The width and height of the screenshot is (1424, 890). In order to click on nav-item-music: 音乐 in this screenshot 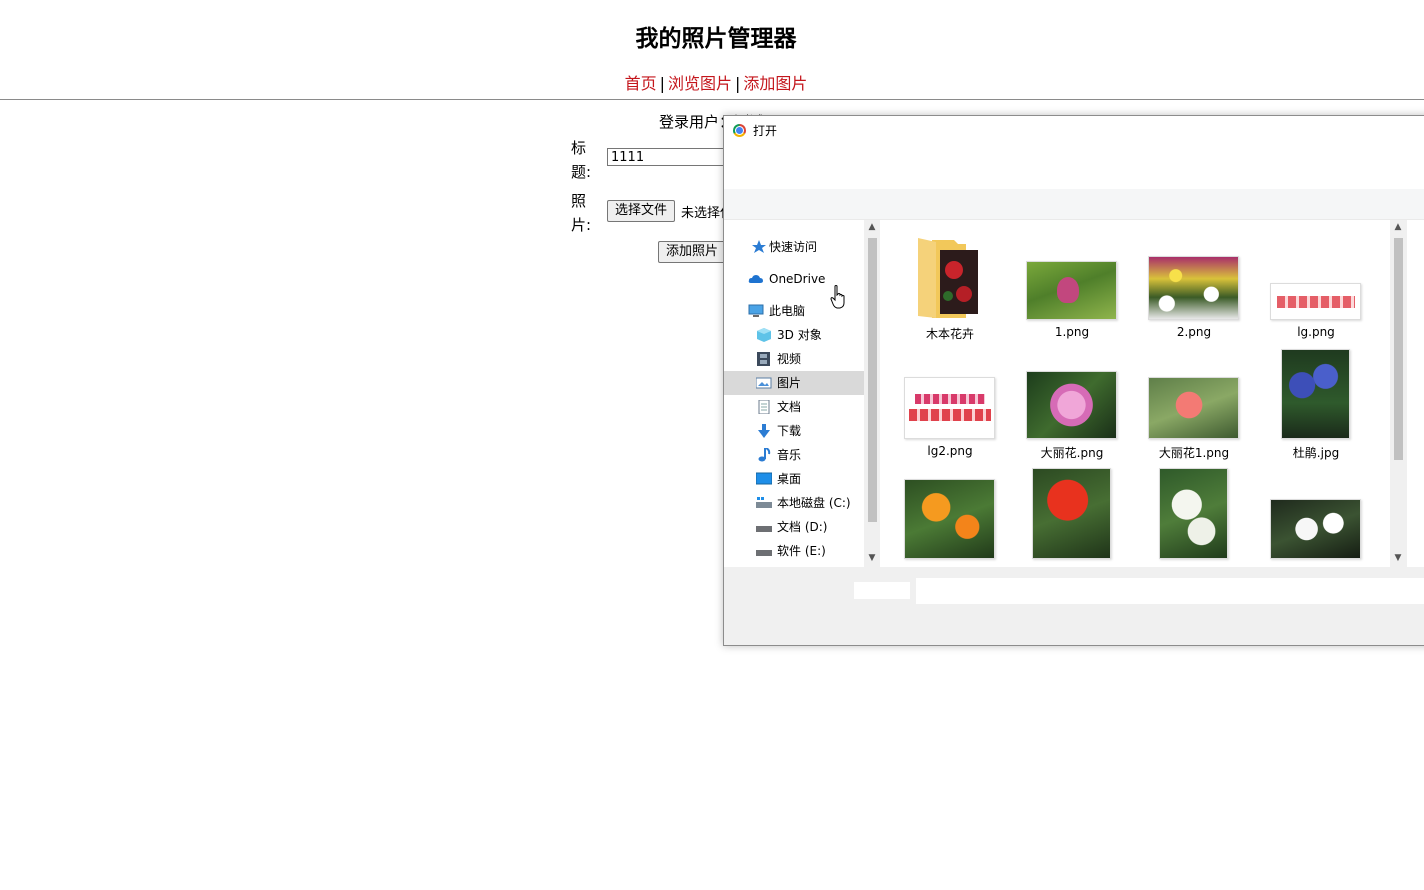, I will do `click(794, 455)`.